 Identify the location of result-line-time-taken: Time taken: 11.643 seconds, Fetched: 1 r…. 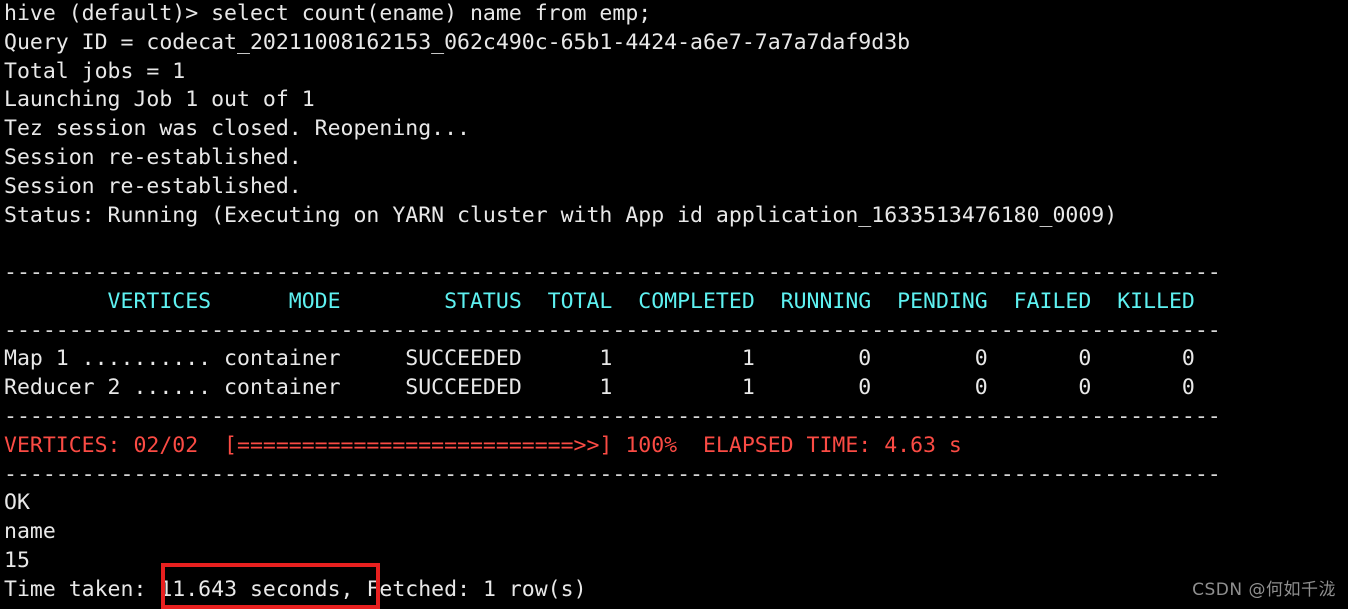
(295, 590).